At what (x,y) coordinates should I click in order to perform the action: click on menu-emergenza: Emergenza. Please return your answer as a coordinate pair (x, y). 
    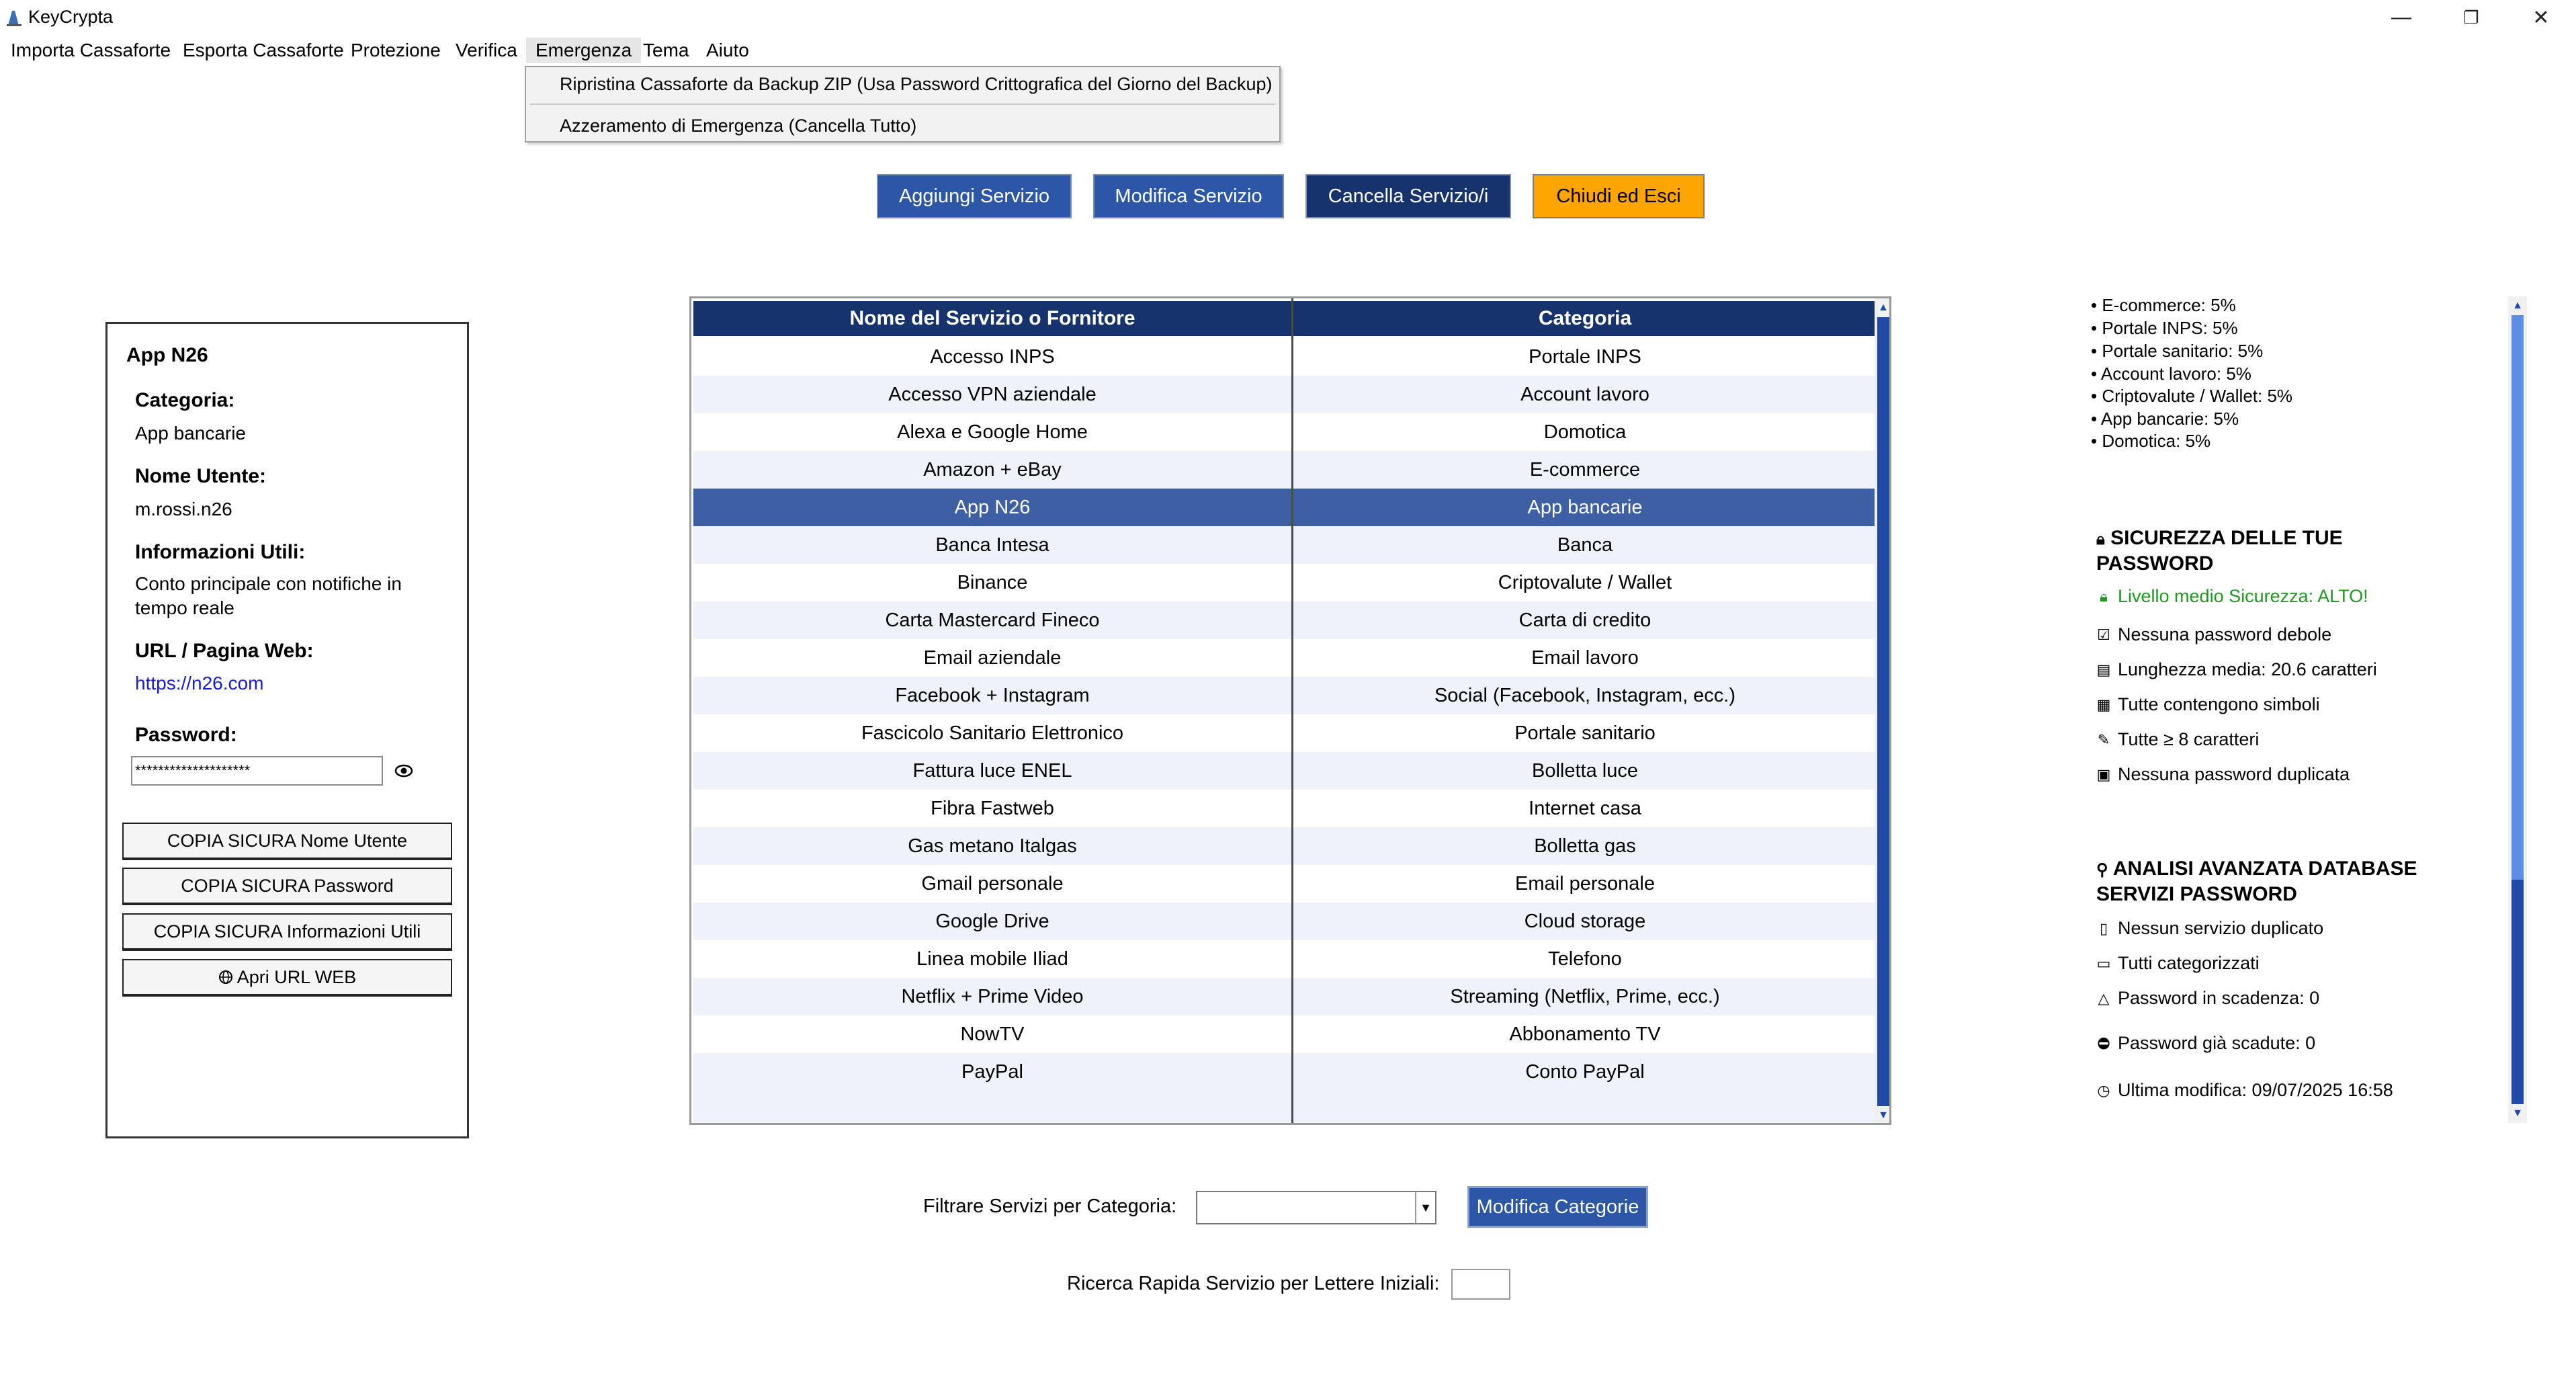
    Looking at the image, I should click on (584, 51).